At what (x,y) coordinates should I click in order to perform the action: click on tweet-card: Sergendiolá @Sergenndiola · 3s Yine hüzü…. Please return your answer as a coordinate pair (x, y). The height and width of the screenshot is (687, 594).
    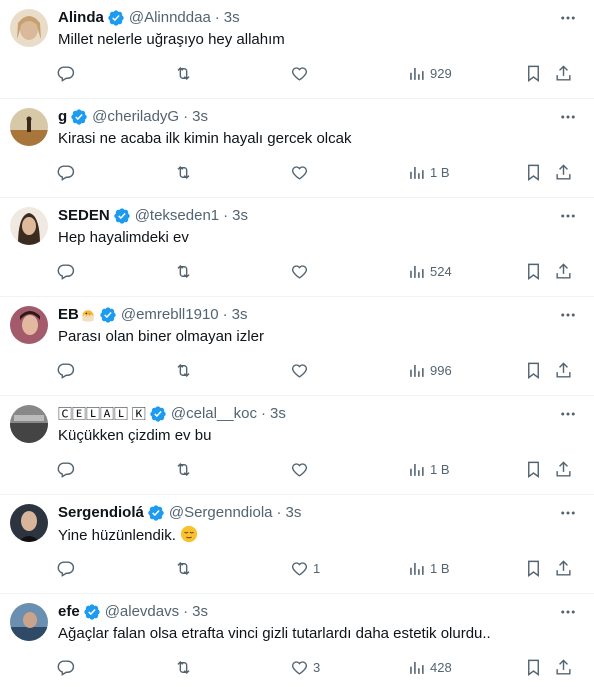
    Looking at the image, I should click on (297, 544).